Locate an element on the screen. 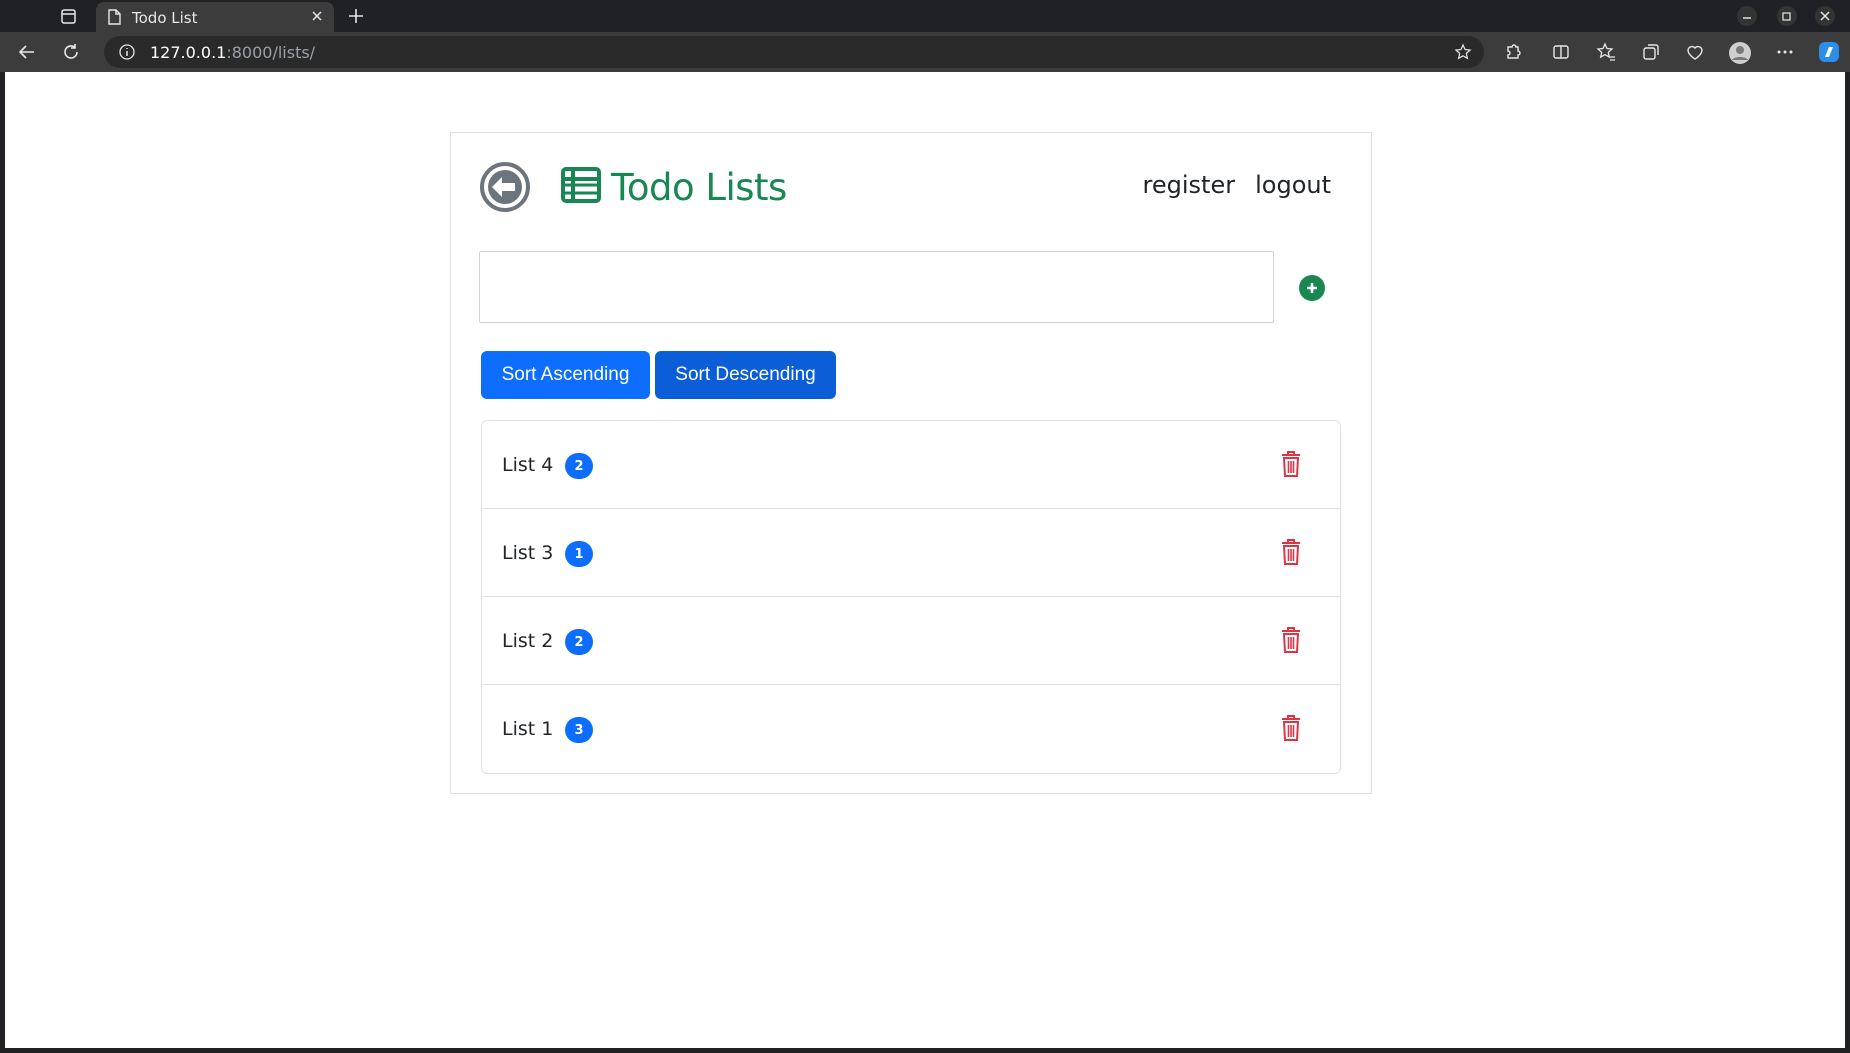 The height and width of the screenshot is (1053, 1850). list-item: List 3 1 is located at coordinates (911, 553).